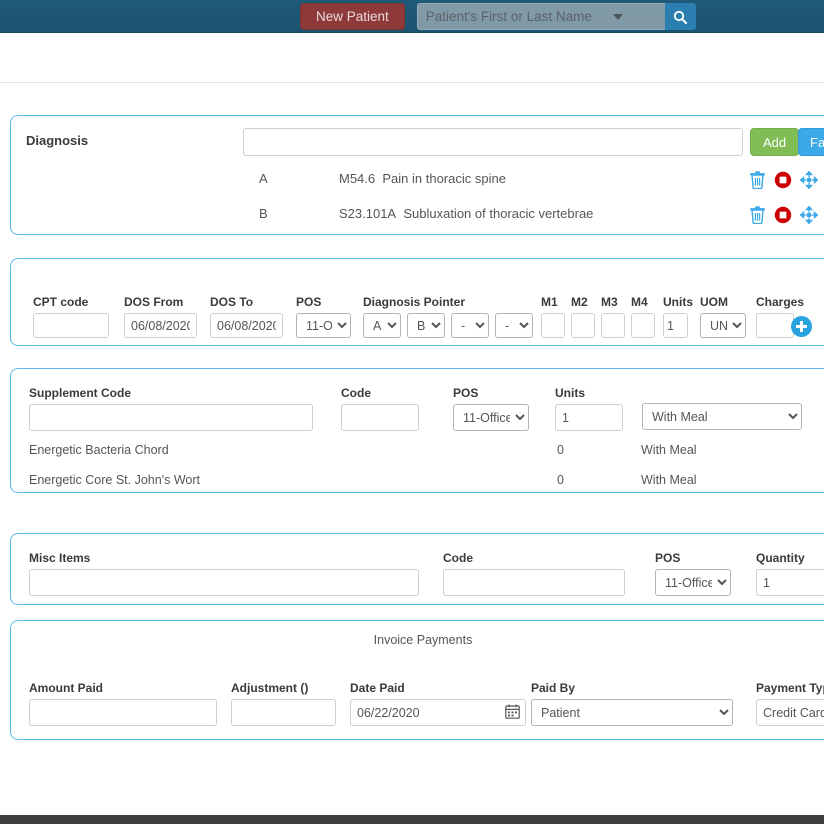  I want to click on list-item: Energetic Core St. John's Wort, so click(114, 480).